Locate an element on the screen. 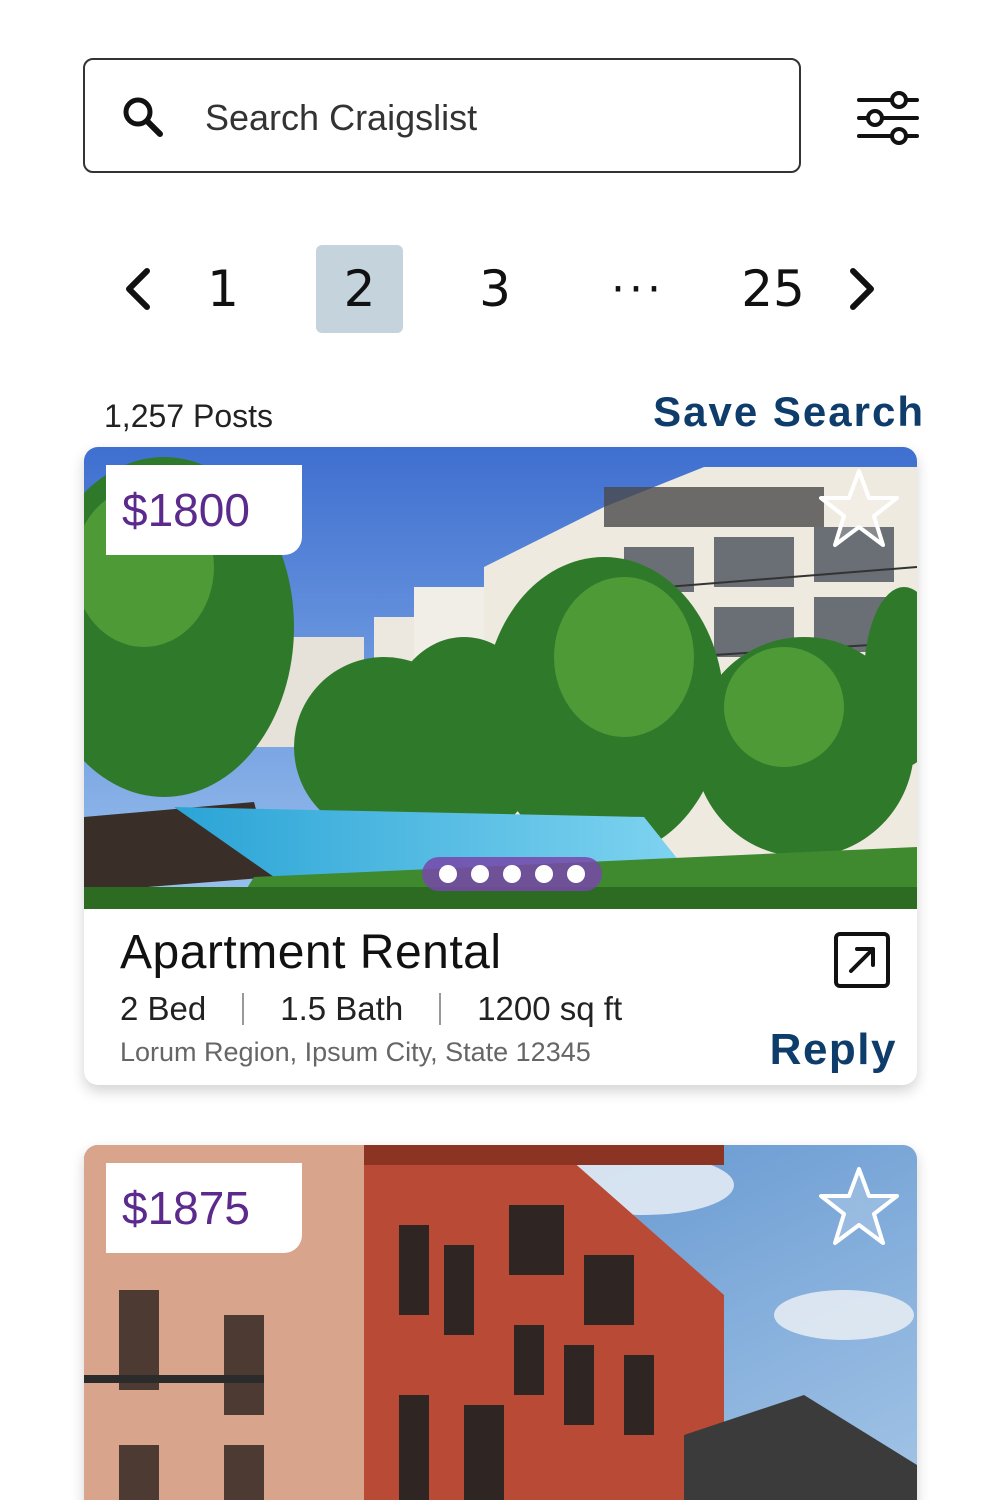 Image resolution: width=1000 pixels, height=1500 pixels. page-2-current: 2 is located at coordinates (359, 289).